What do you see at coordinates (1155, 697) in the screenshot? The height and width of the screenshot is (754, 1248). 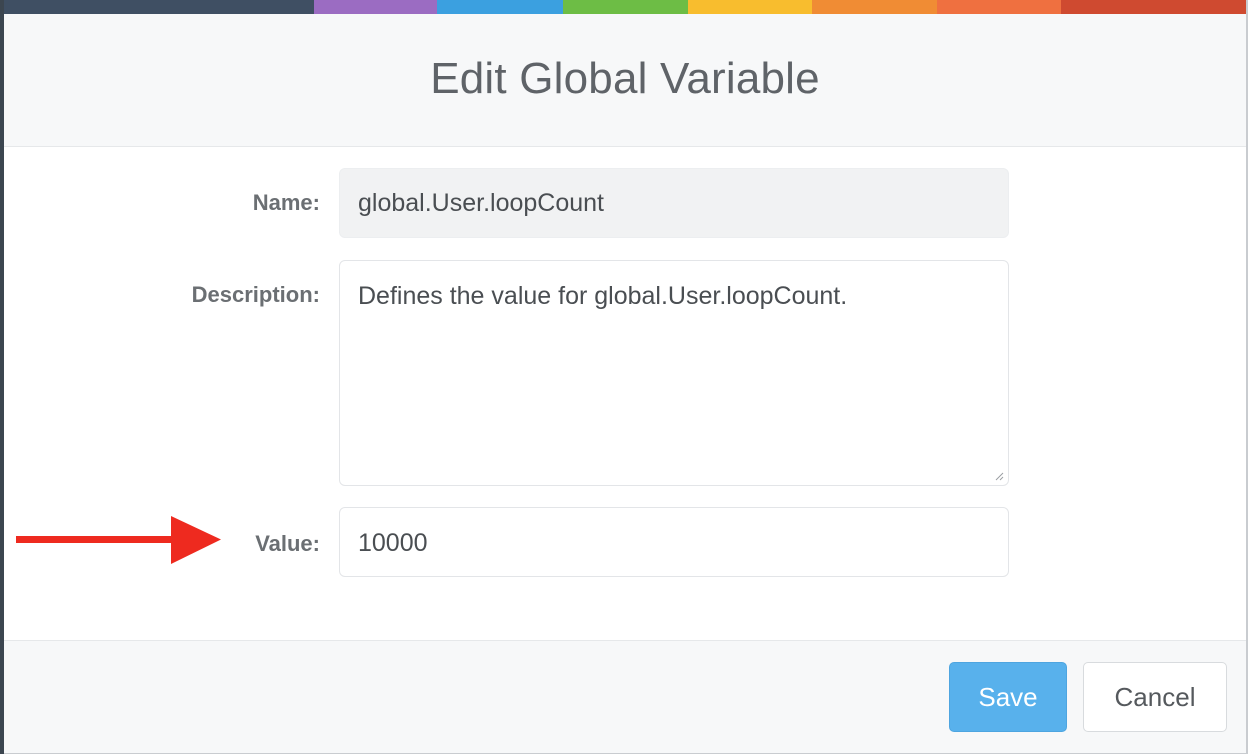 I see `cancel-button: Cancel` at bounding box center [1155, 697].